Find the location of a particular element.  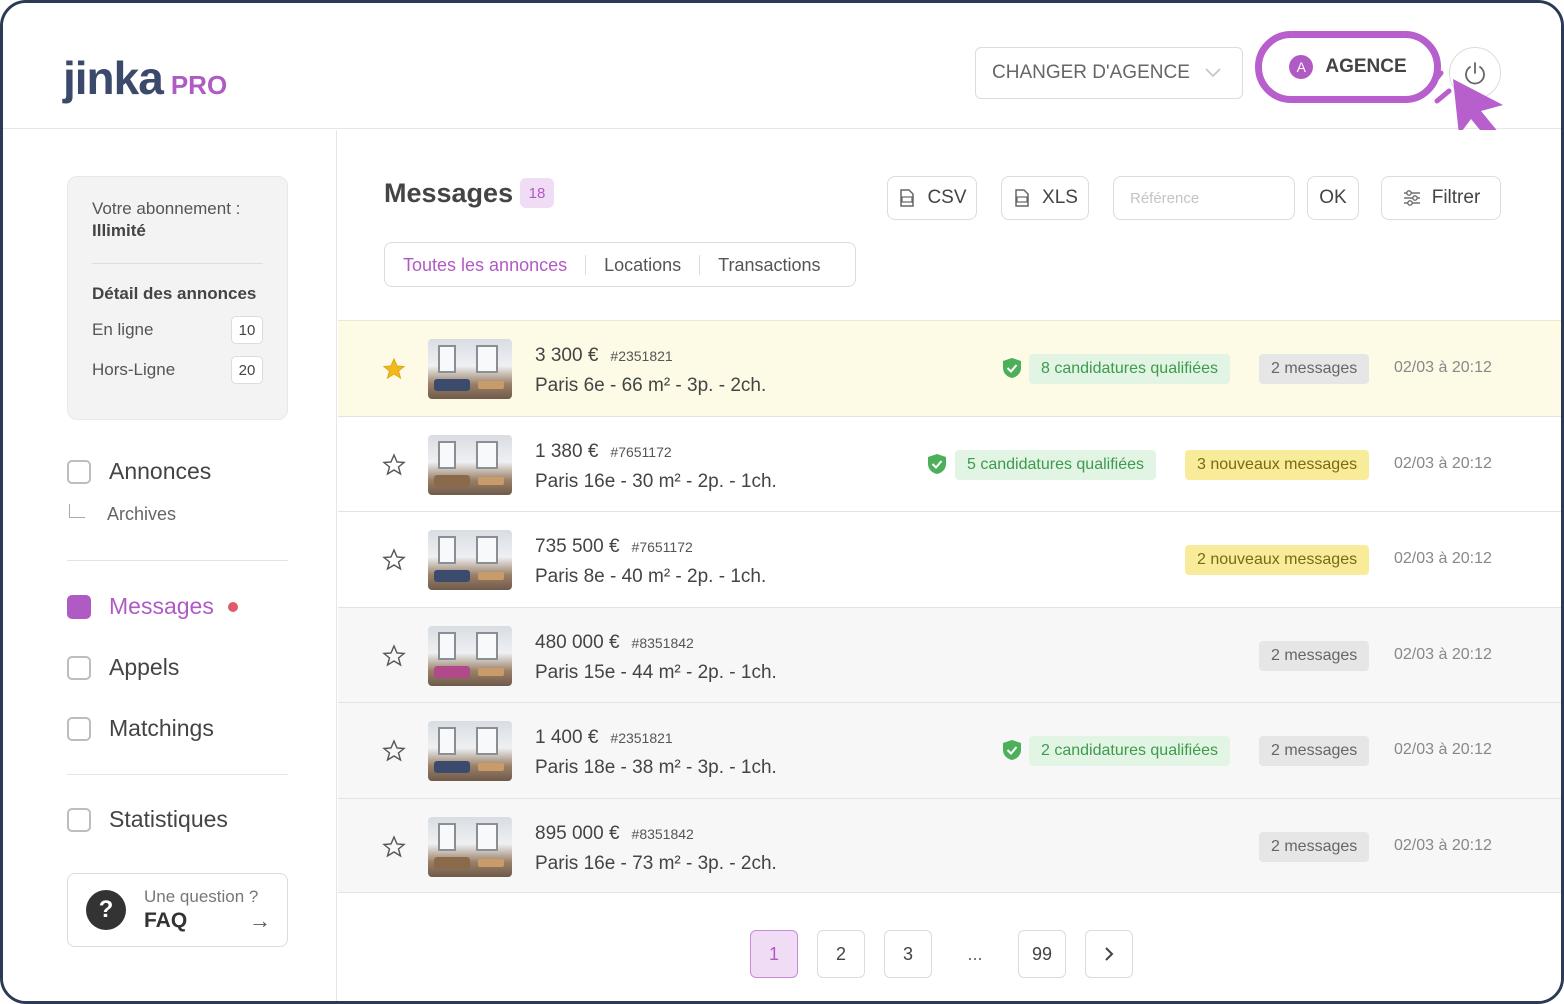

agency-account-button: A AGENCE is located at coordinates (1348, 67).